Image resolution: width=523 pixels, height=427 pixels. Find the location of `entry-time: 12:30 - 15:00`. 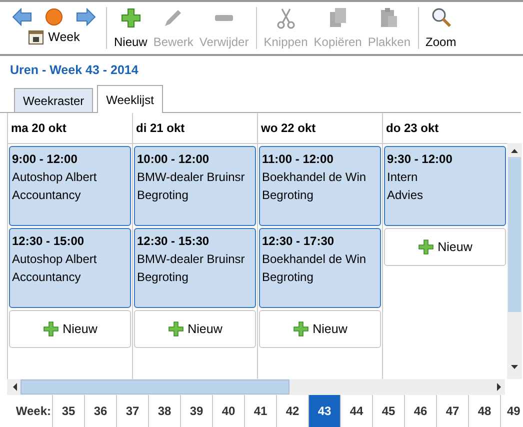

entry-time: 12:30 - 15:00 is located at coordinates (49, 241).